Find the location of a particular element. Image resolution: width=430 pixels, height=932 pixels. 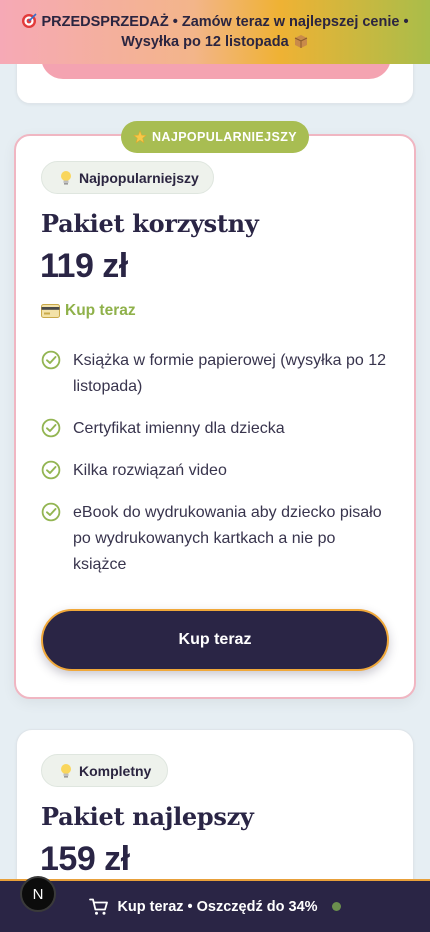

buy-link-label: Kup teraz is located at coordinates (100, 310).